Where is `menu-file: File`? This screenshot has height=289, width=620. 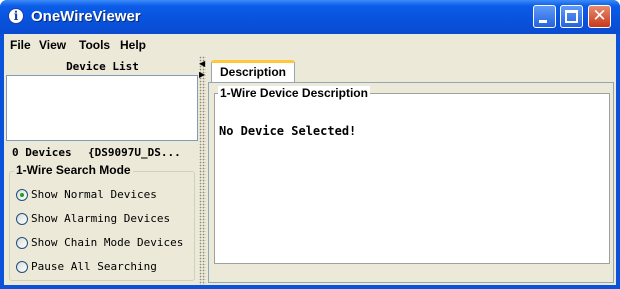
menu-file: File is located at coordinates (20, 45).